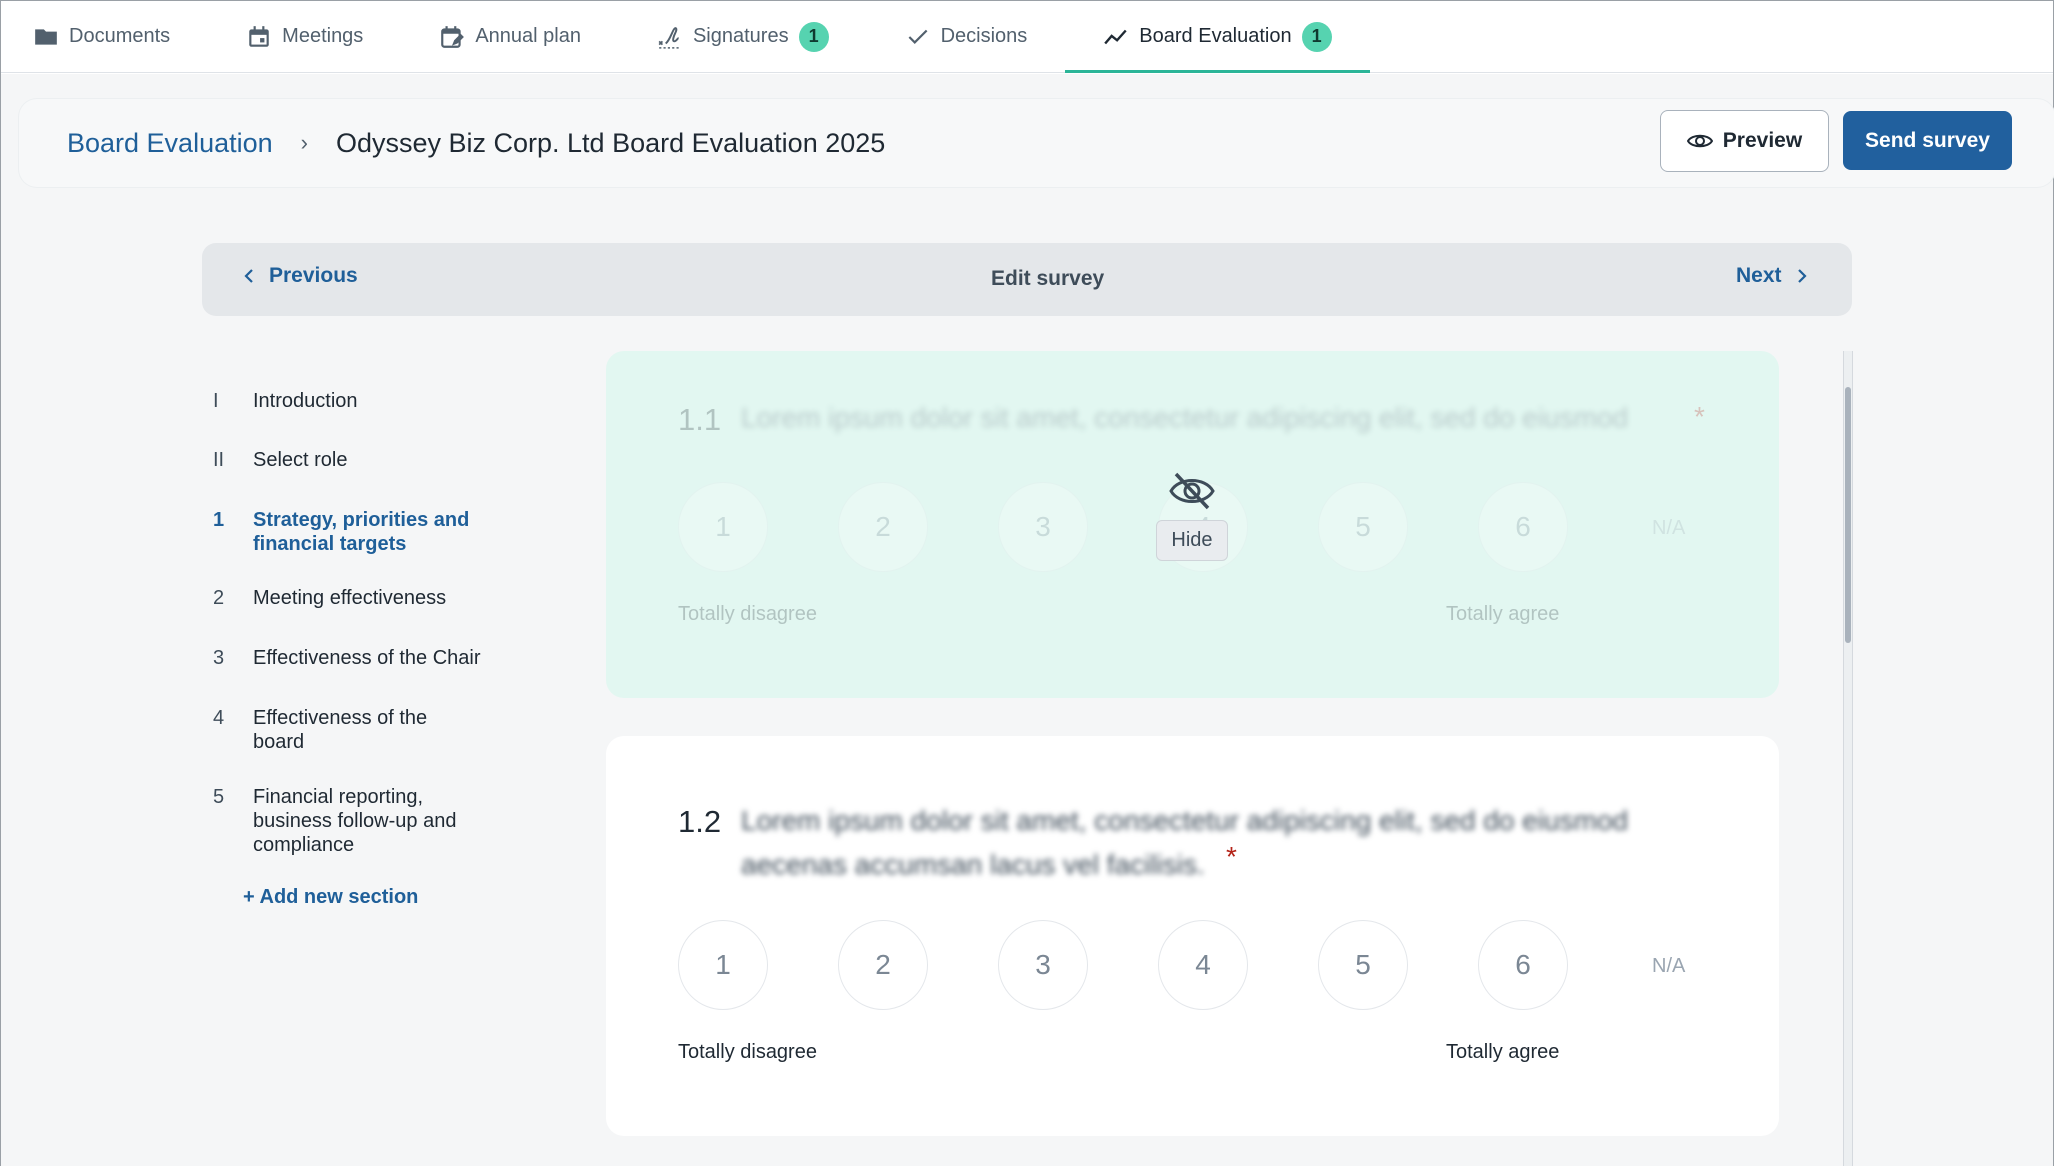 The width and height of the screenshot is (2054, 1166). What do you see at coordinates (528, 36) in the screenshot?
I see `tab-label: Annual plan` at bounding box center [528, 36].